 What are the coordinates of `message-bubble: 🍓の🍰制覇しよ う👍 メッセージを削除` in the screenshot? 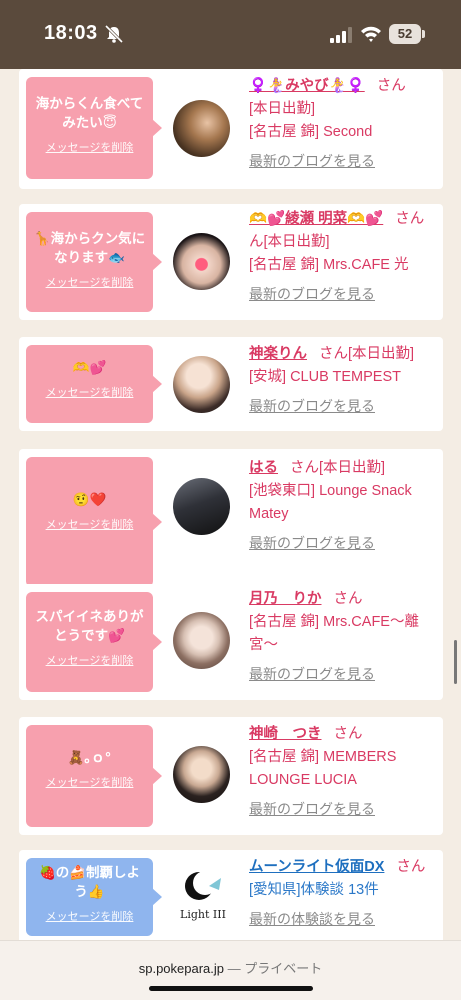 It's located at (94, 897).